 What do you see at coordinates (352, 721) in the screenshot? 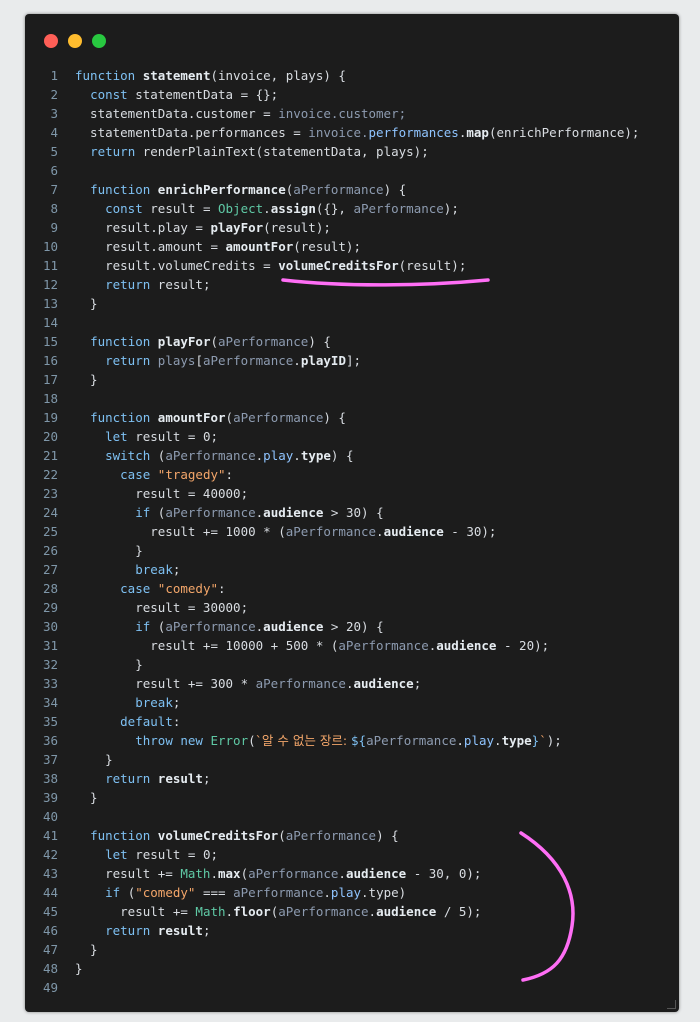
I see `code-line: 35 default:` at bounding box center [352, 721].